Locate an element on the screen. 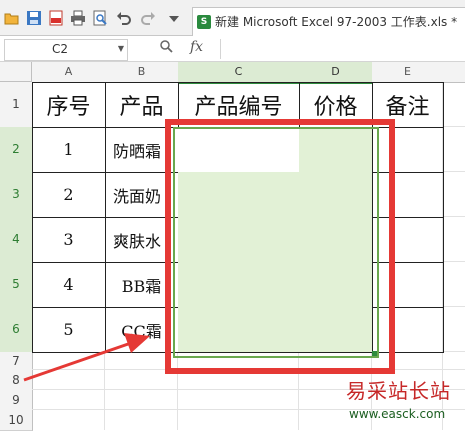 The image size is (465, 431). red-arrow-annotation is located at coordinates (86, 357).